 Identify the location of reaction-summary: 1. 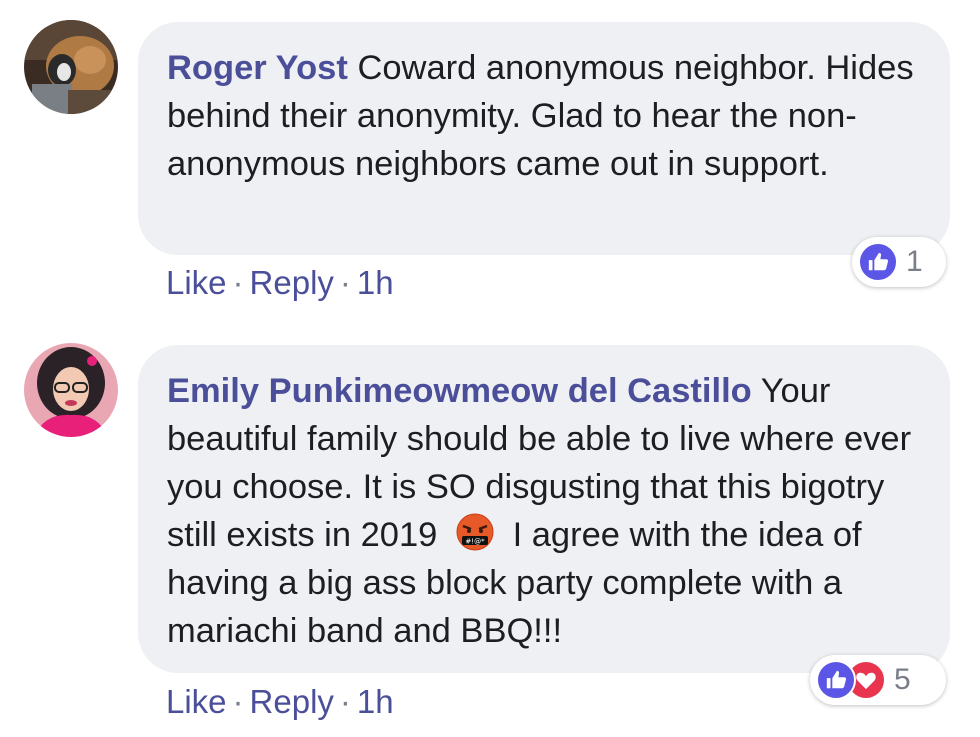
(899, 262).